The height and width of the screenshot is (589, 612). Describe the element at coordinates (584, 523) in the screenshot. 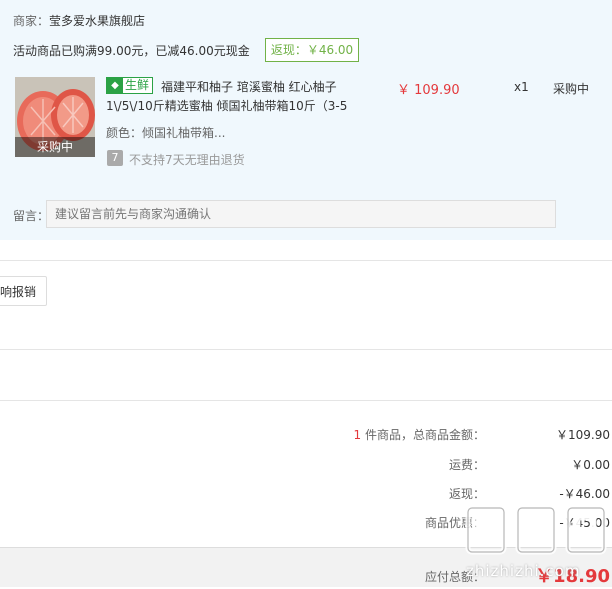

I see `discount-value: -￥45.00` at that location.